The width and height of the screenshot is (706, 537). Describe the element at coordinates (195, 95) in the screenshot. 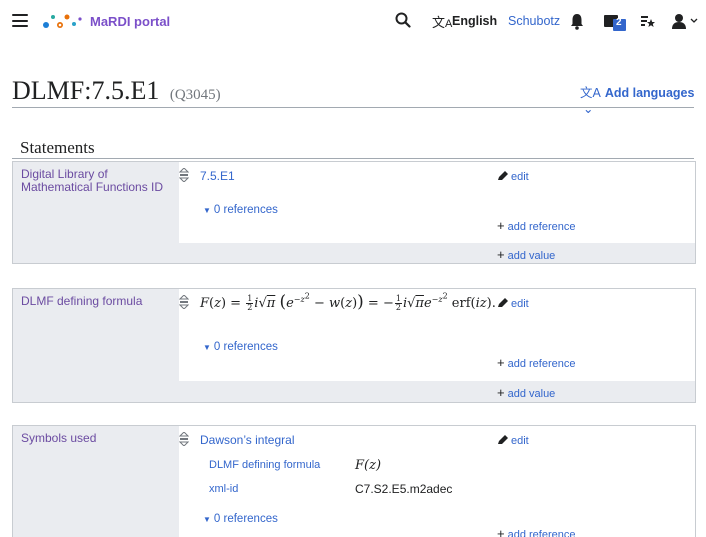

I see `entity-id: (Q3045)` at that location.